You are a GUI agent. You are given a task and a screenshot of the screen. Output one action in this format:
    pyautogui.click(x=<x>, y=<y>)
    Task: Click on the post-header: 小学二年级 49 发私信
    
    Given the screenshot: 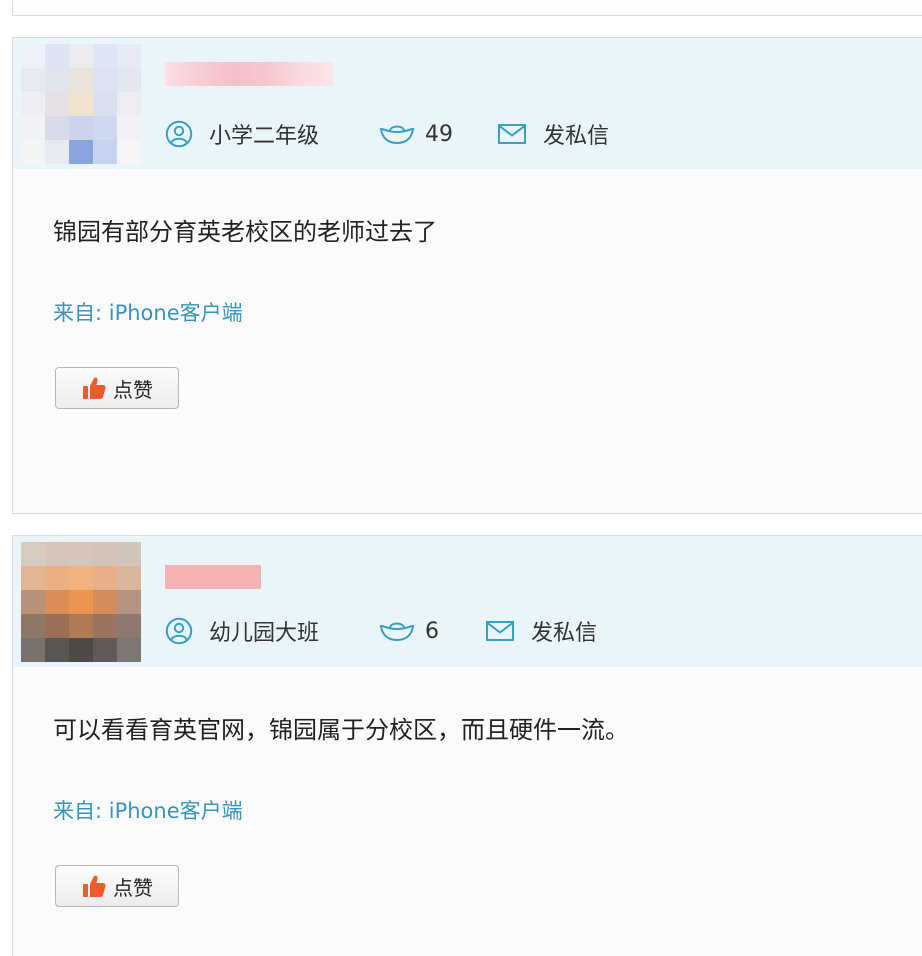 What is the action you would take?
    pyautogui.click(x=467, y=103)
    